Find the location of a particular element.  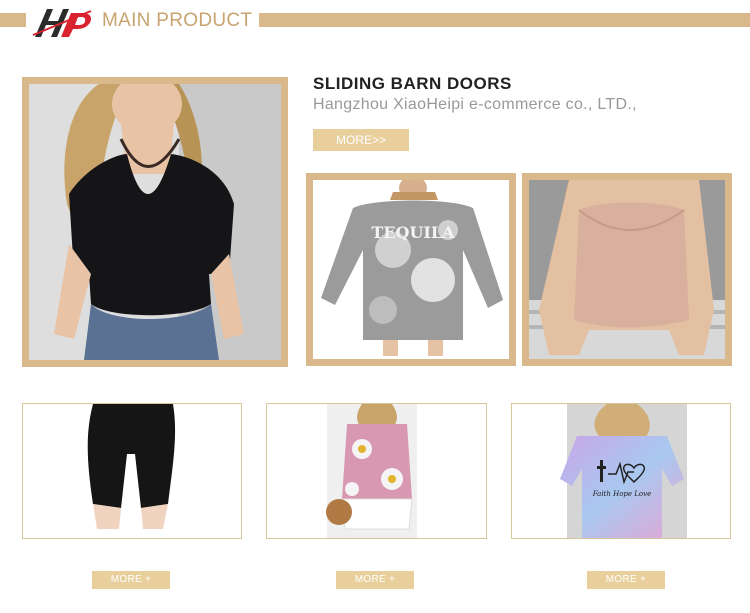

section-title: MAIN PRODUCT is located at coordinates (177, 20).